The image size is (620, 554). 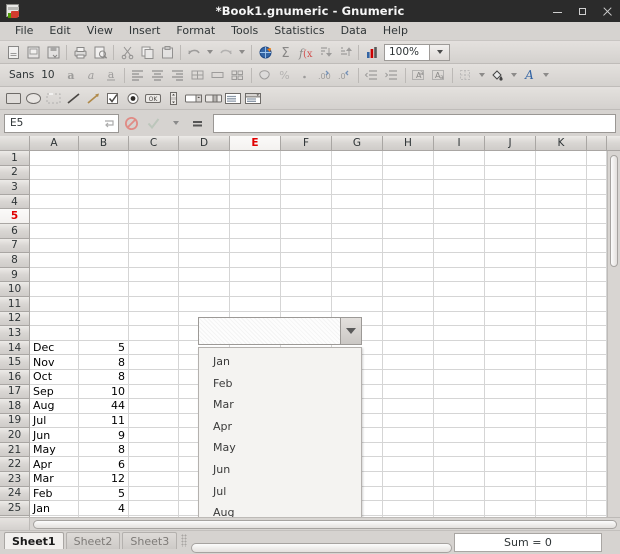 I want to click on cell-B22, so click(x=104, y=216).